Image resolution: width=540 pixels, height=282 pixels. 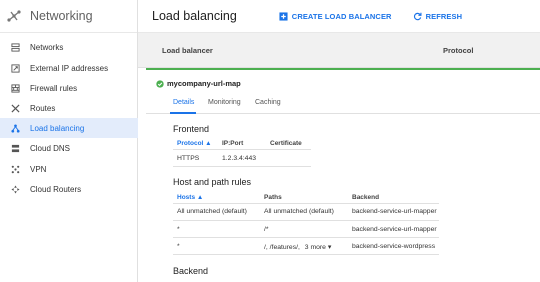 I want to click on frontend-column-protocol: Protocol ▲, so click(x=194, y=143).